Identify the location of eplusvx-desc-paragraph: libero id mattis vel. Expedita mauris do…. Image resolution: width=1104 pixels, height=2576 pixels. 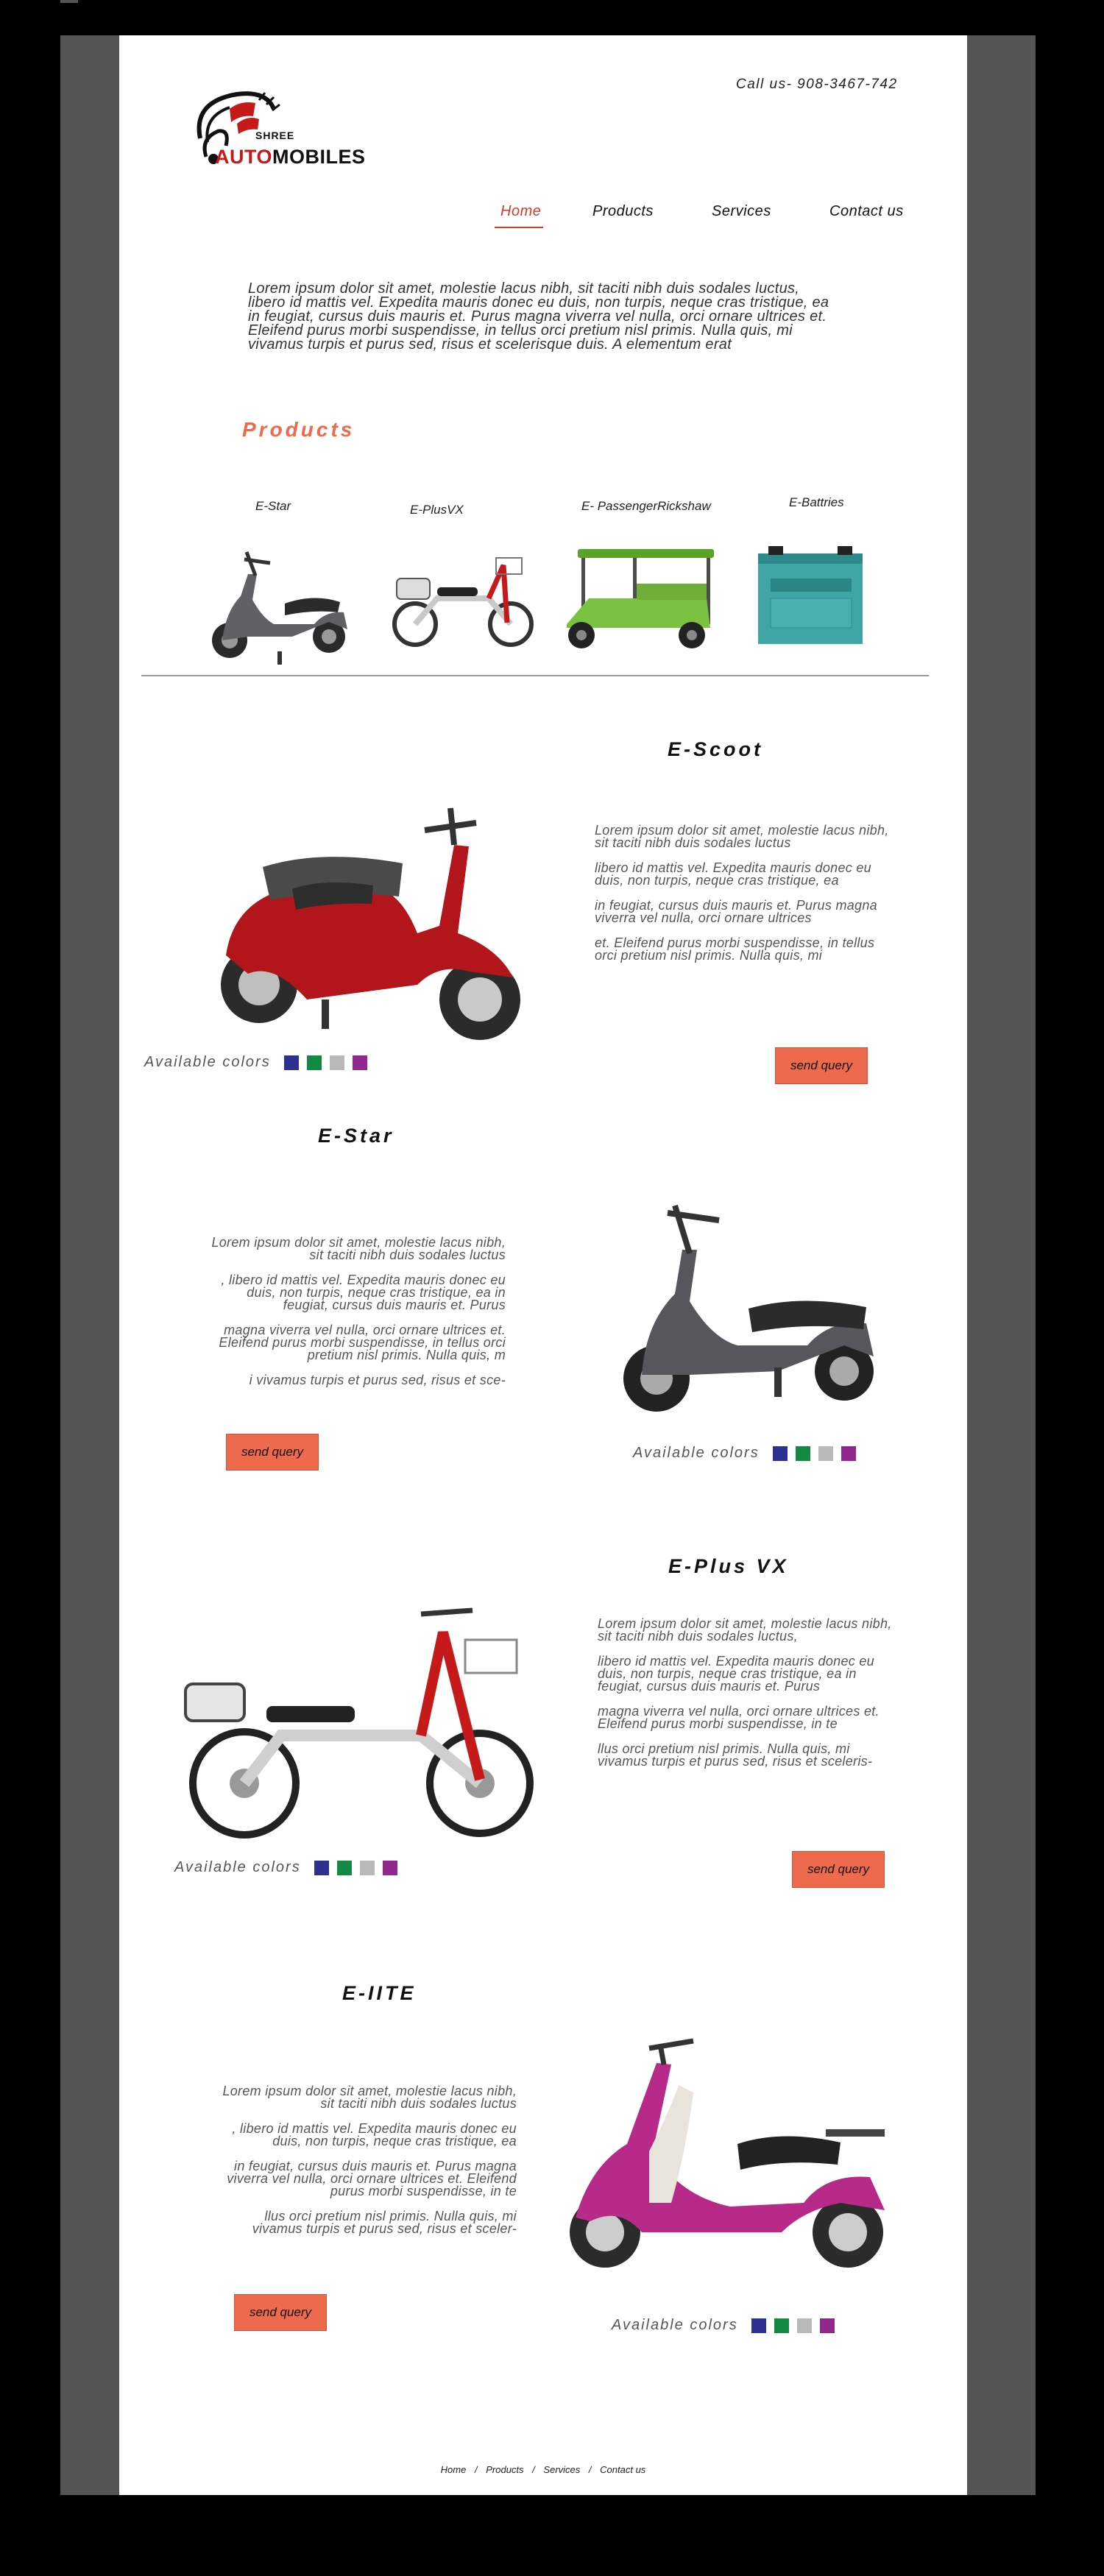
(736, 1674).